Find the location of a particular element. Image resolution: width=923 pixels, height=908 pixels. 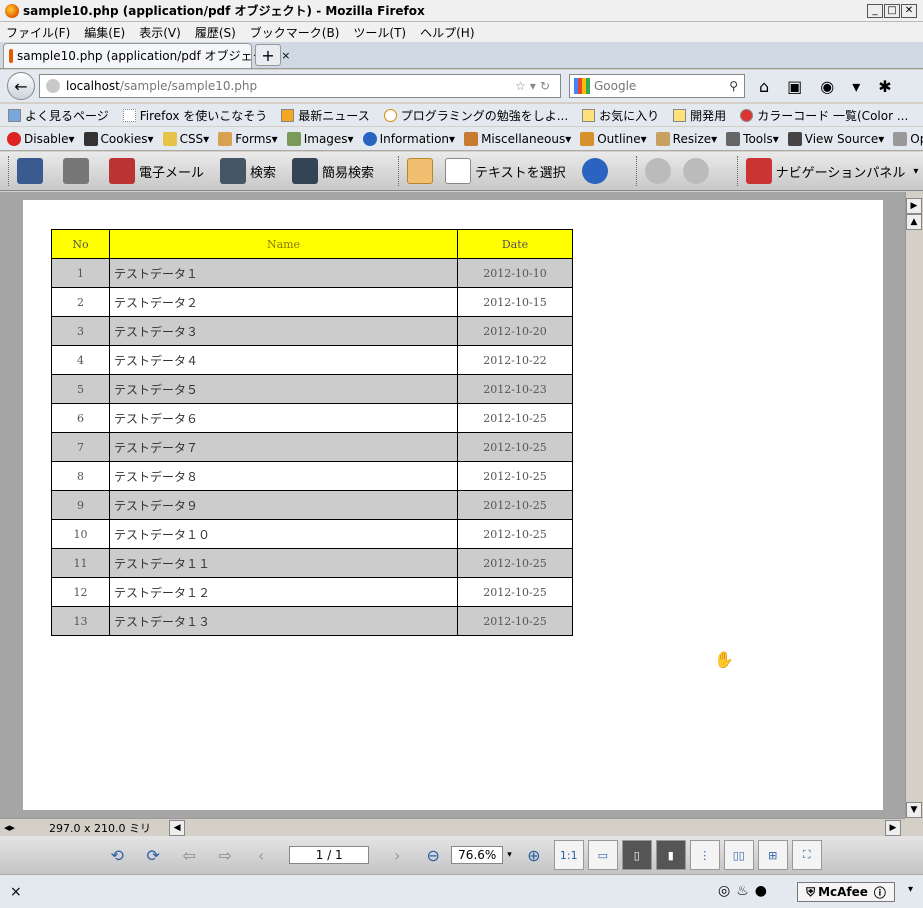

rotate-ccw-icon: ⟲ is located at coordinates (117, 855).